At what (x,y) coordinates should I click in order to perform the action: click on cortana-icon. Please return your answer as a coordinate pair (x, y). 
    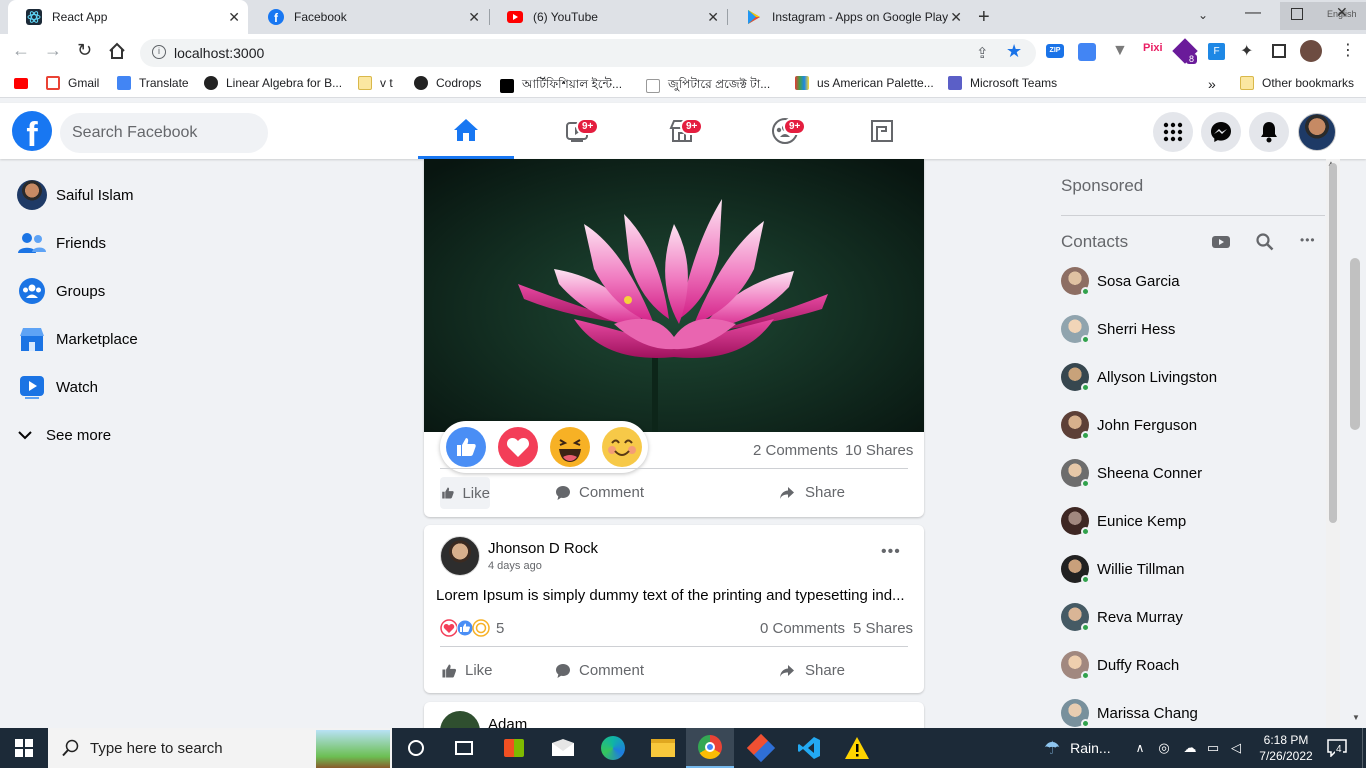
    Looking at the image, I should click on (416, 748).